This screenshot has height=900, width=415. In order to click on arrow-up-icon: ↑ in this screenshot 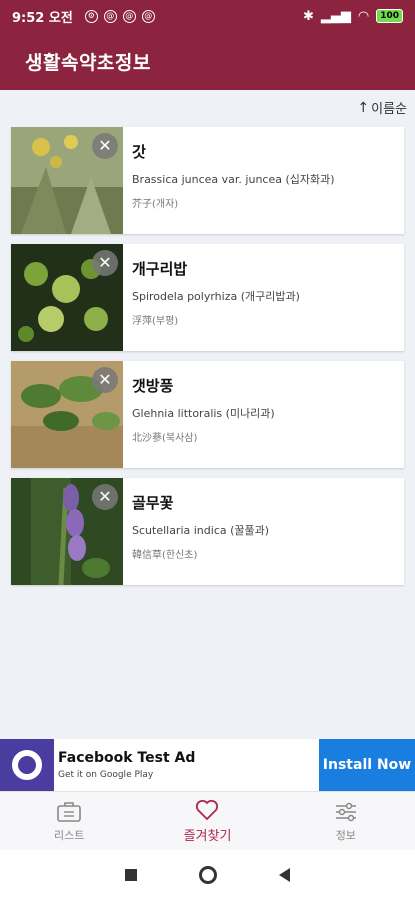, I will do `click(363, 107)`.